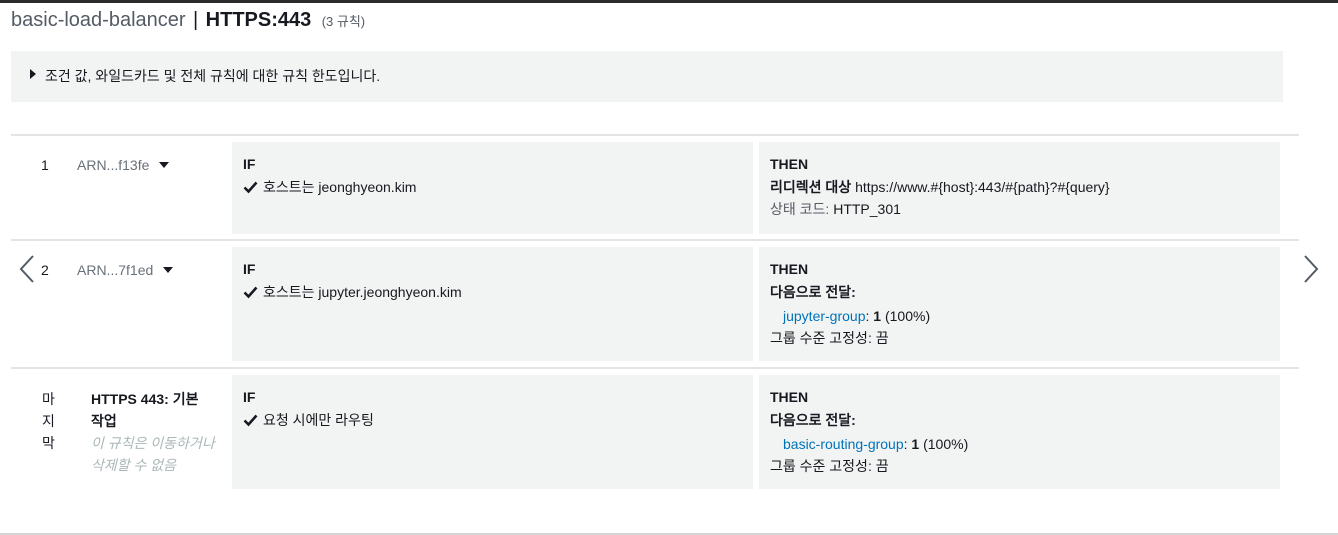  I want to click on target-group-link: jupyter-group, so click(824, 316).